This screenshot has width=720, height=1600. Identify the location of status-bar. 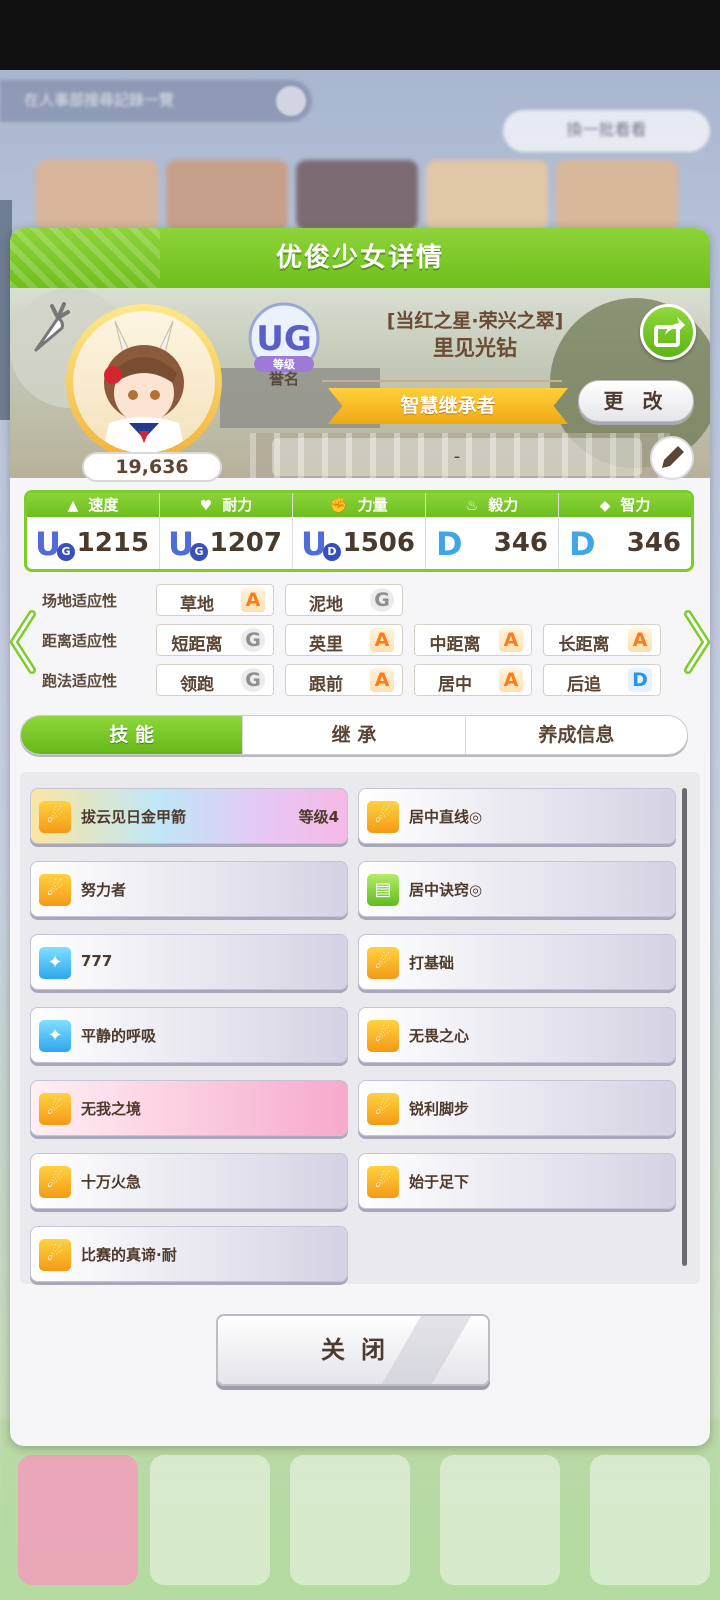
(360, 35).